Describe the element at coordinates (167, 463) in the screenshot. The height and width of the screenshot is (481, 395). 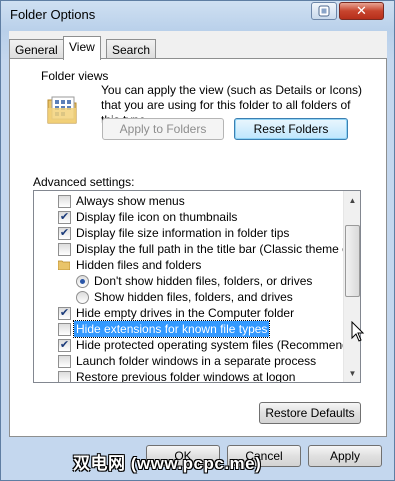
I see `watermark-text: 双电网 (www.pcpc.me)` at that location.